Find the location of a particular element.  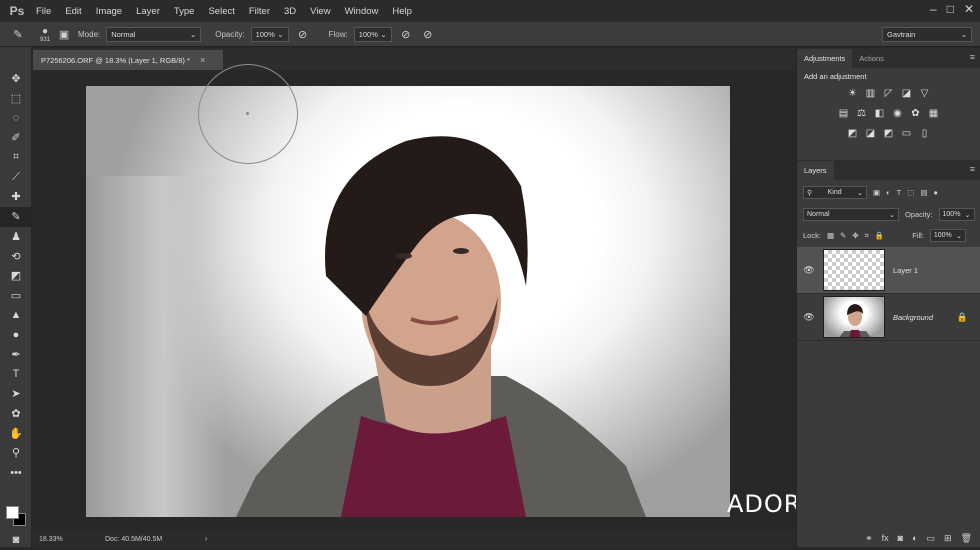

delete-layer-icon: 🗑 is located at coordinates (966, 538).